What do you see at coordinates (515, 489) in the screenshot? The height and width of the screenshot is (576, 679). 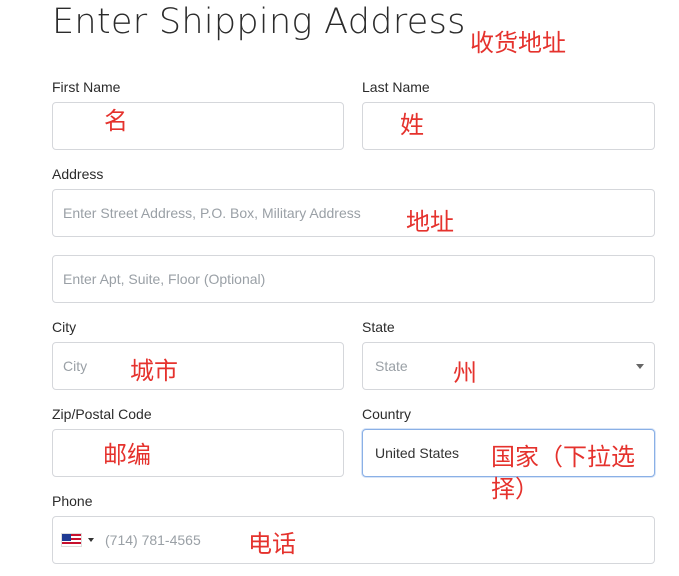 I see `annotation-country-line2: 择）` at bounding box center [515, 489].